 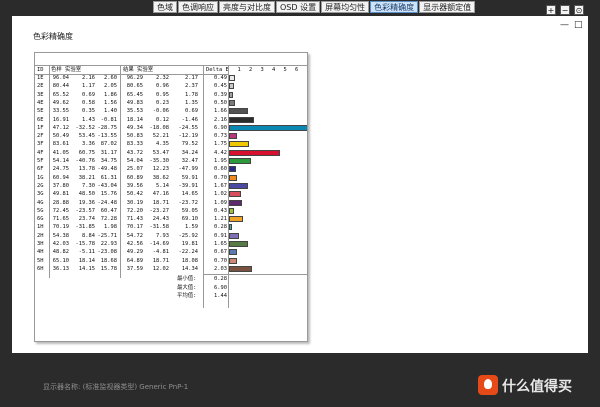 What do you see at coordinates (189, 177) in the screenshot?
I see `result-b: 59.91` at bounding box center [189, 177].